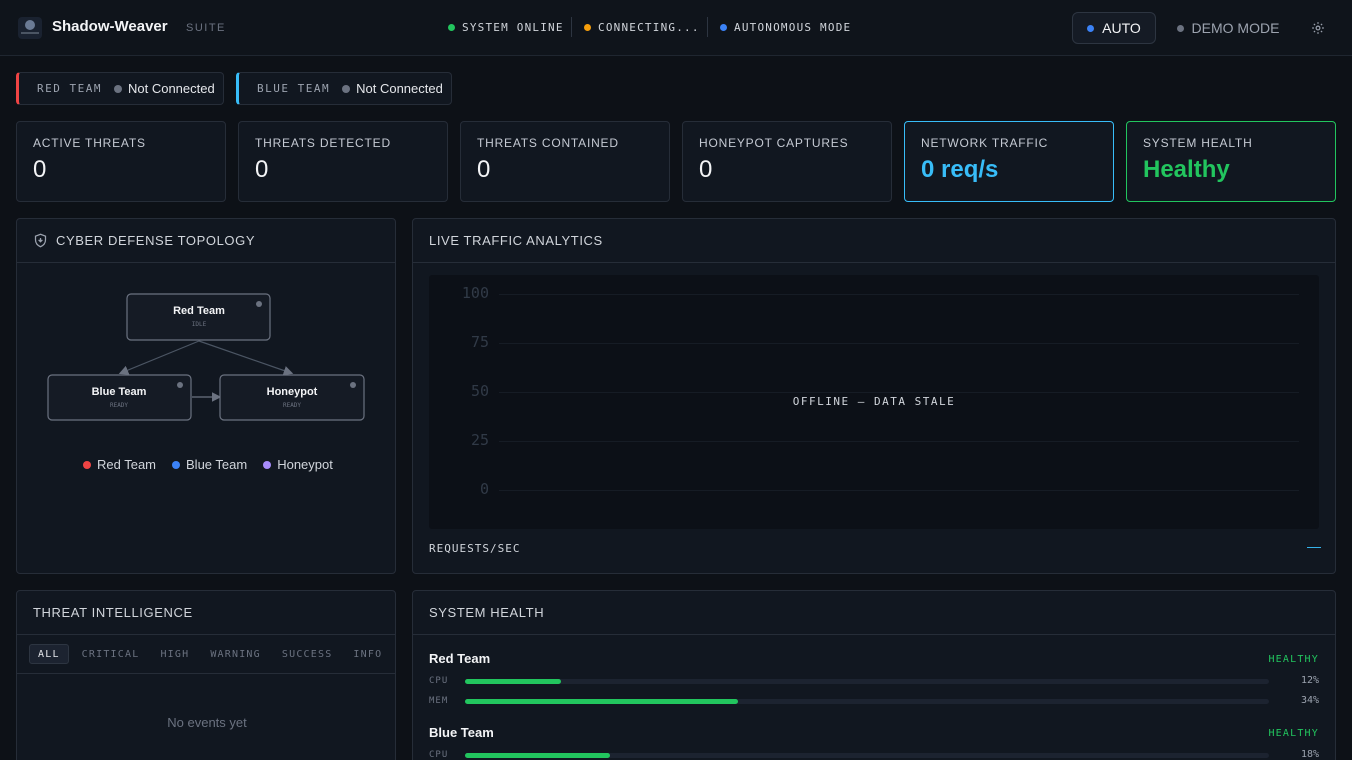 This screenshot has height=760, width=1352. What do you see at coordinates (1293, 659) in the screenshot?
I see `health-status-badge: HEALTHY` at bounding box center [1293, 659].